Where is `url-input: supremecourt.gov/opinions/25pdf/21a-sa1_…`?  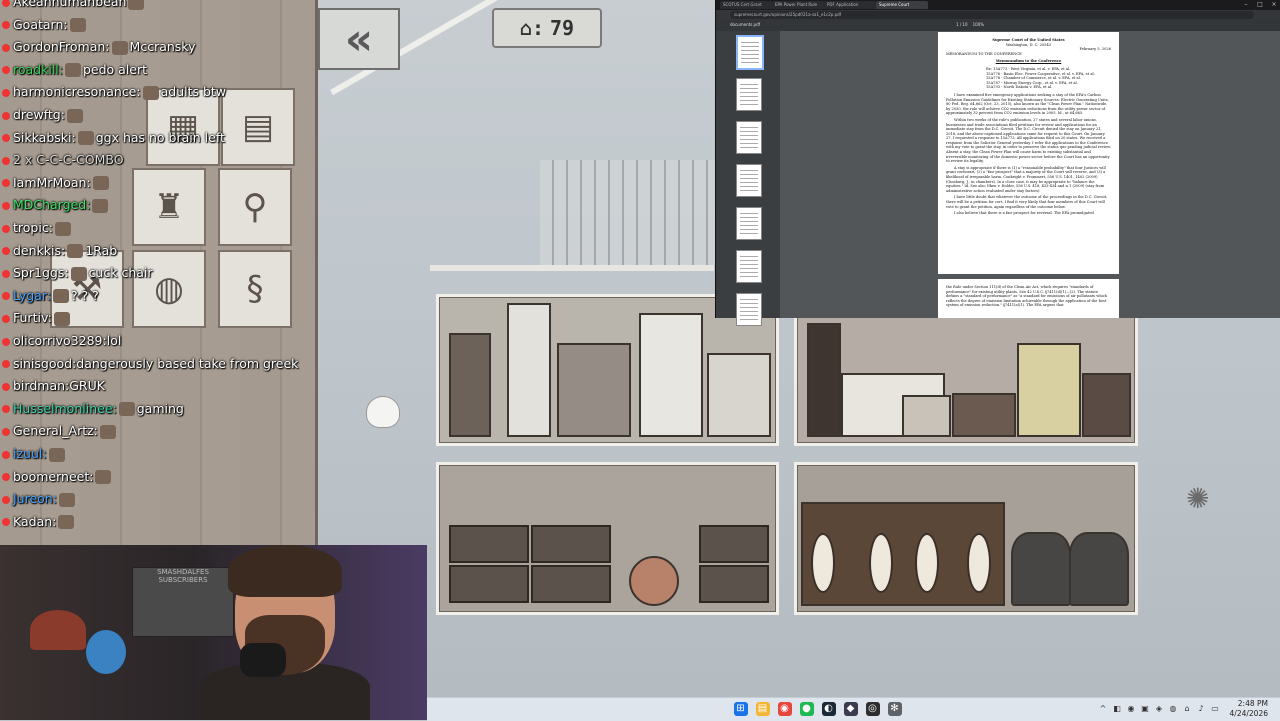
url-input: supremecourt.gov/opinions/25pdf/21a-sa1_… is located at coordinates (992, 15).